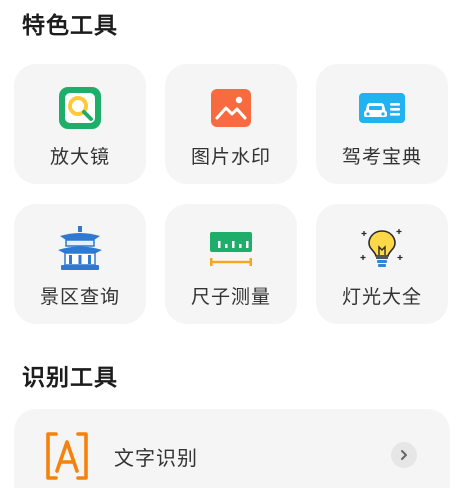 The width and height of the screenshot is (457, 488). I want to click on tool-image-watermark: 图片水印, so click(231, 124).